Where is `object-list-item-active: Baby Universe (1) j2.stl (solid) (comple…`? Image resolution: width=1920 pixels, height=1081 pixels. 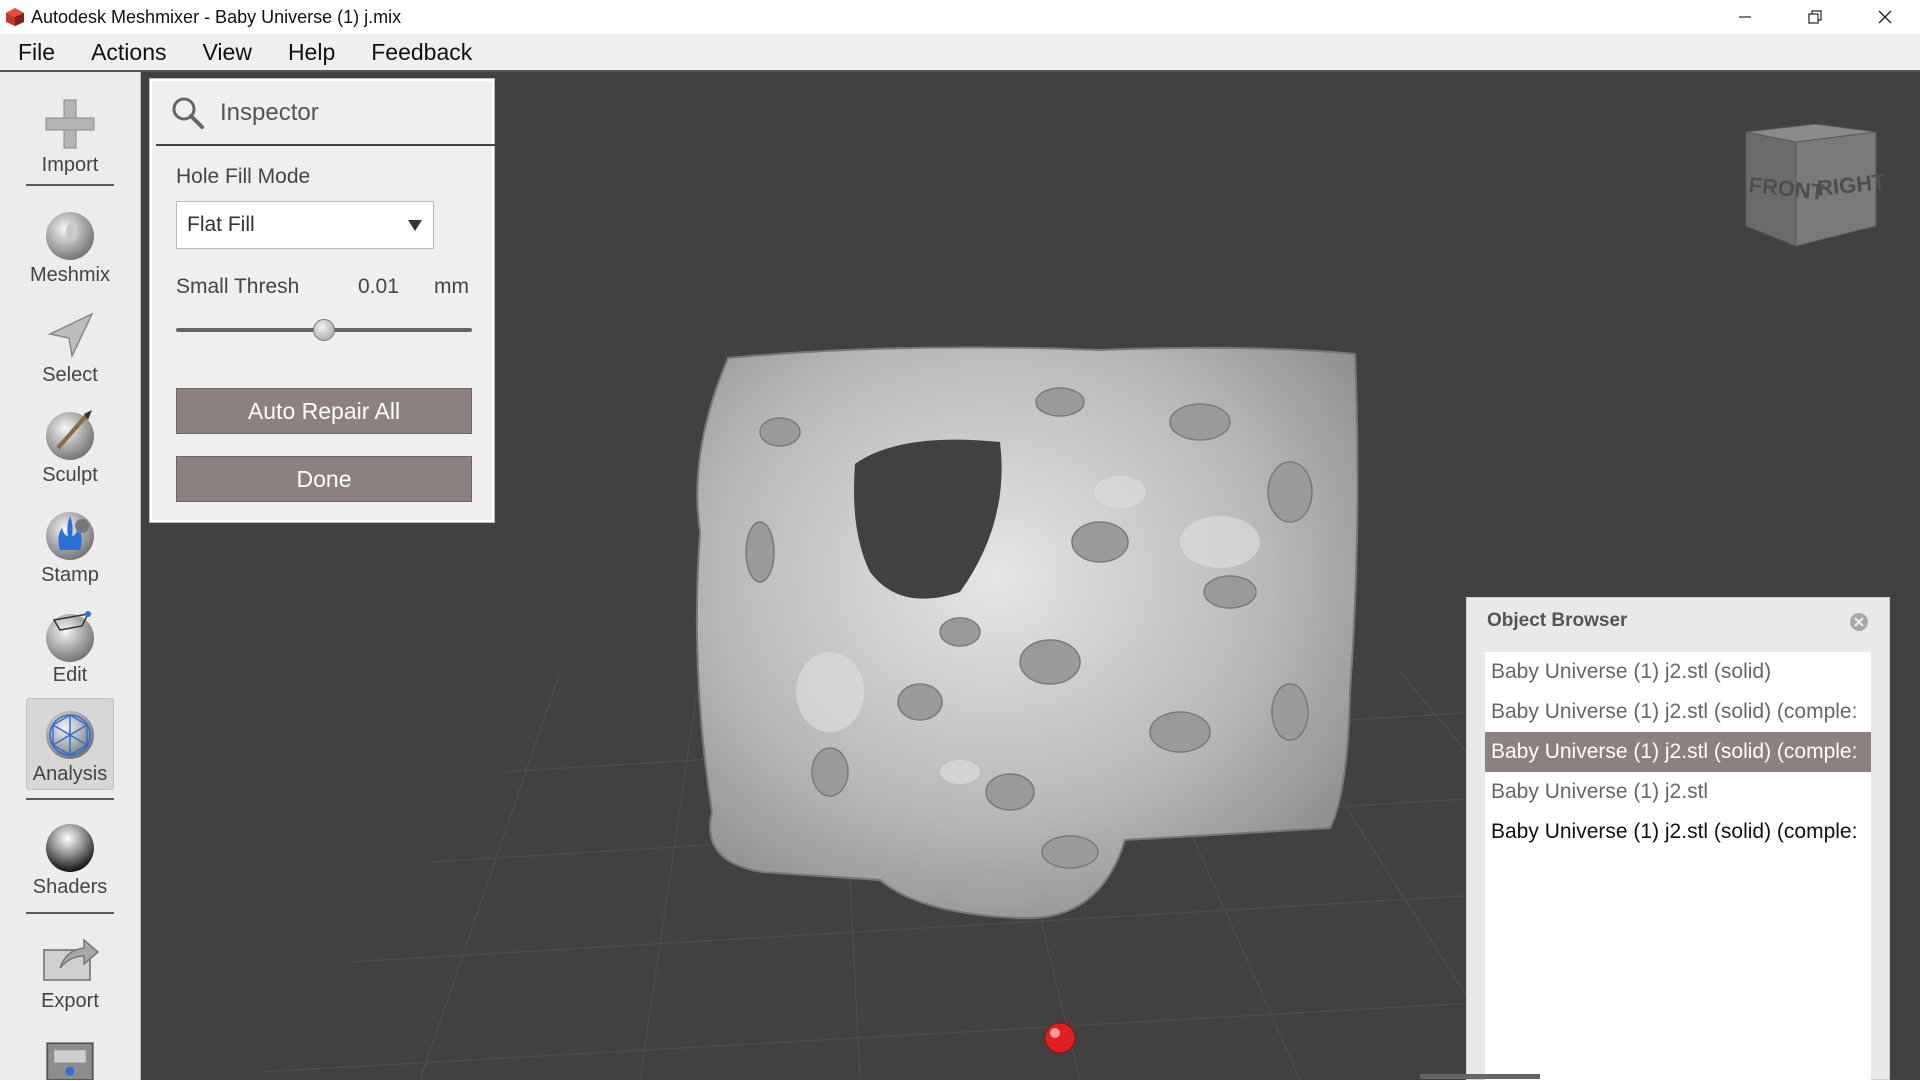
object-list-item-active: Baby Universe (1) j2.stl (solid) (comple… is located at coordinates (1678, 832).